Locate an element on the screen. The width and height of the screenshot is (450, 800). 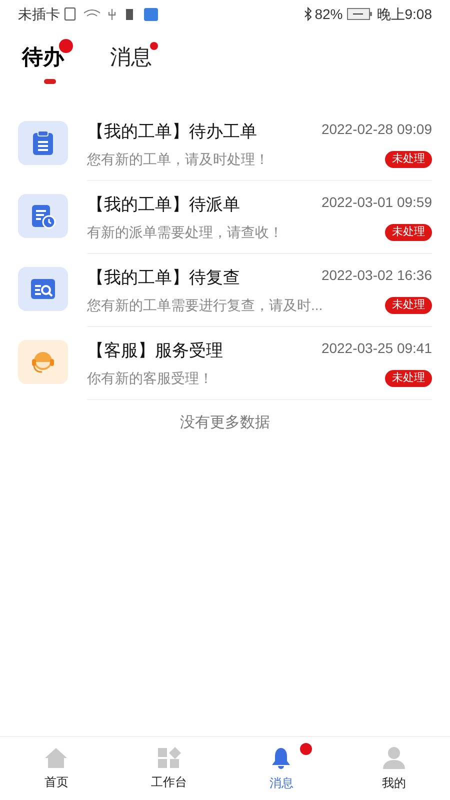
item-message: 你有新的客服受理！ is located at coordinates (150, 378).